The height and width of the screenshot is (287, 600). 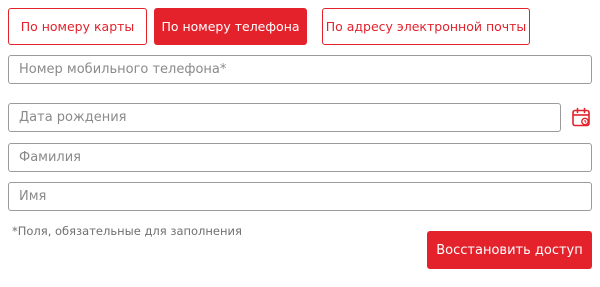 What do you see at coordinates (127, 231) in the screenshot?
I see `required-fields-note: *Поля, обязательные для заполнения` at bounding box center [127, 231].